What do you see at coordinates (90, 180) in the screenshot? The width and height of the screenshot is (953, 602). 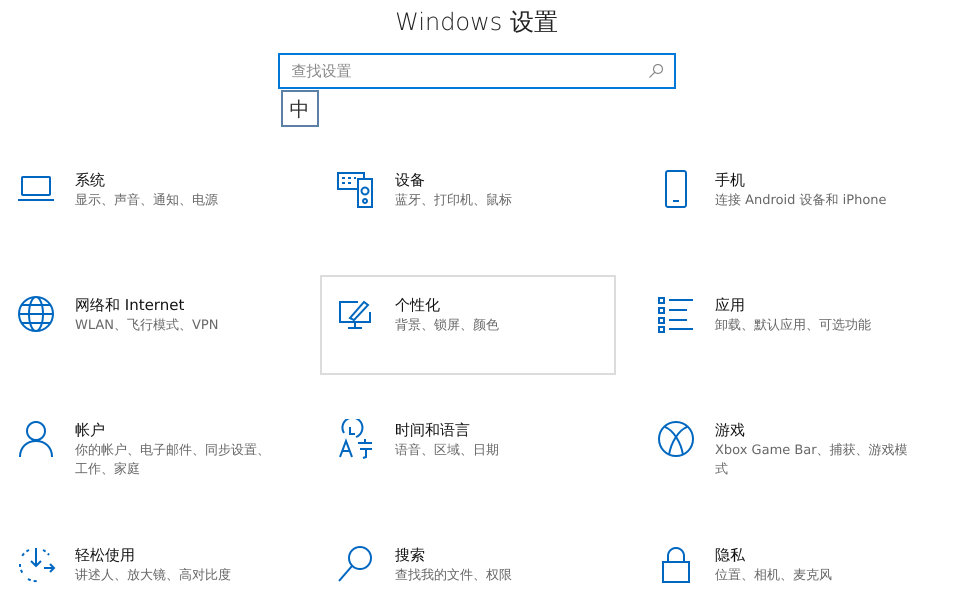 I see `category-title: 系统` at bounding box center [90, 180].